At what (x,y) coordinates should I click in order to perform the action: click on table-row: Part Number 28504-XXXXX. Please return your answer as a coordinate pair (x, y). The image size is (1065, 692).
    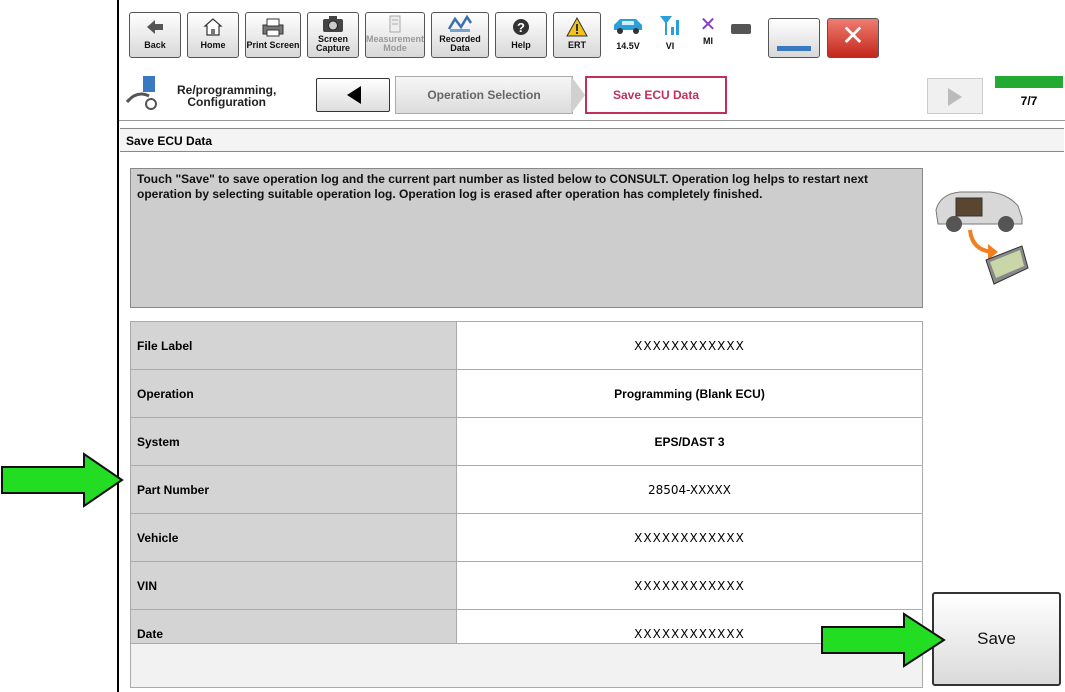
    Looking at the image, I should click on (526, 489).